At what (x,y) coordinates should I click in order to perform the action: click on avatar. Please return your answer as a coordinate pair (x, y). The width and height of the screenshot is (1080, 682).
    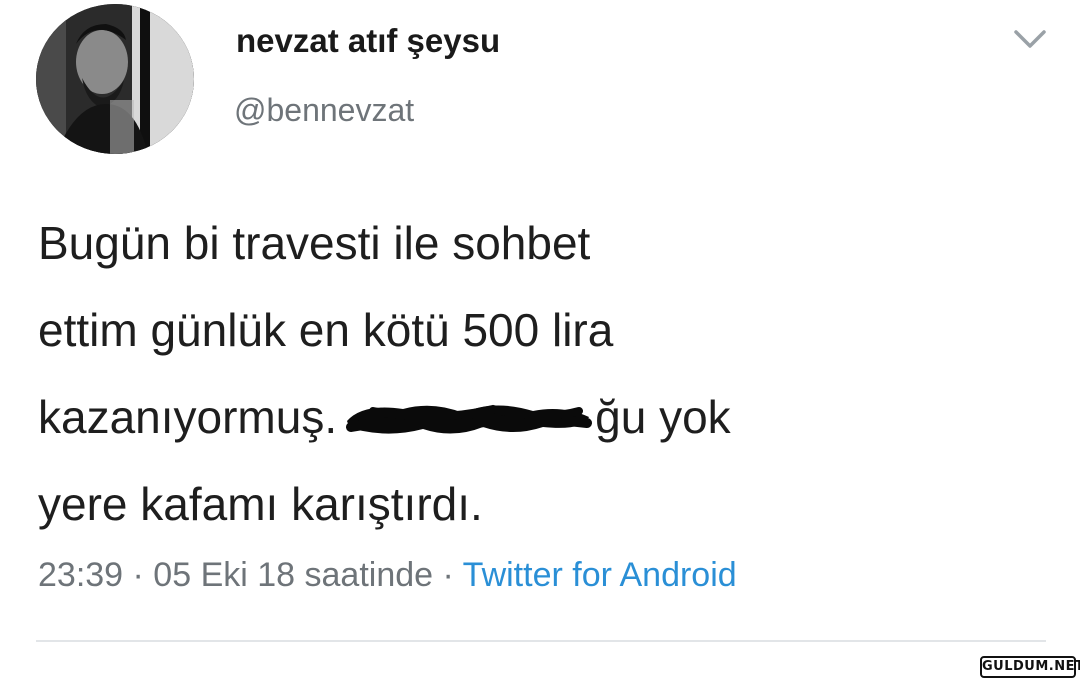
    Looking at the image, I should click on (115, 79).